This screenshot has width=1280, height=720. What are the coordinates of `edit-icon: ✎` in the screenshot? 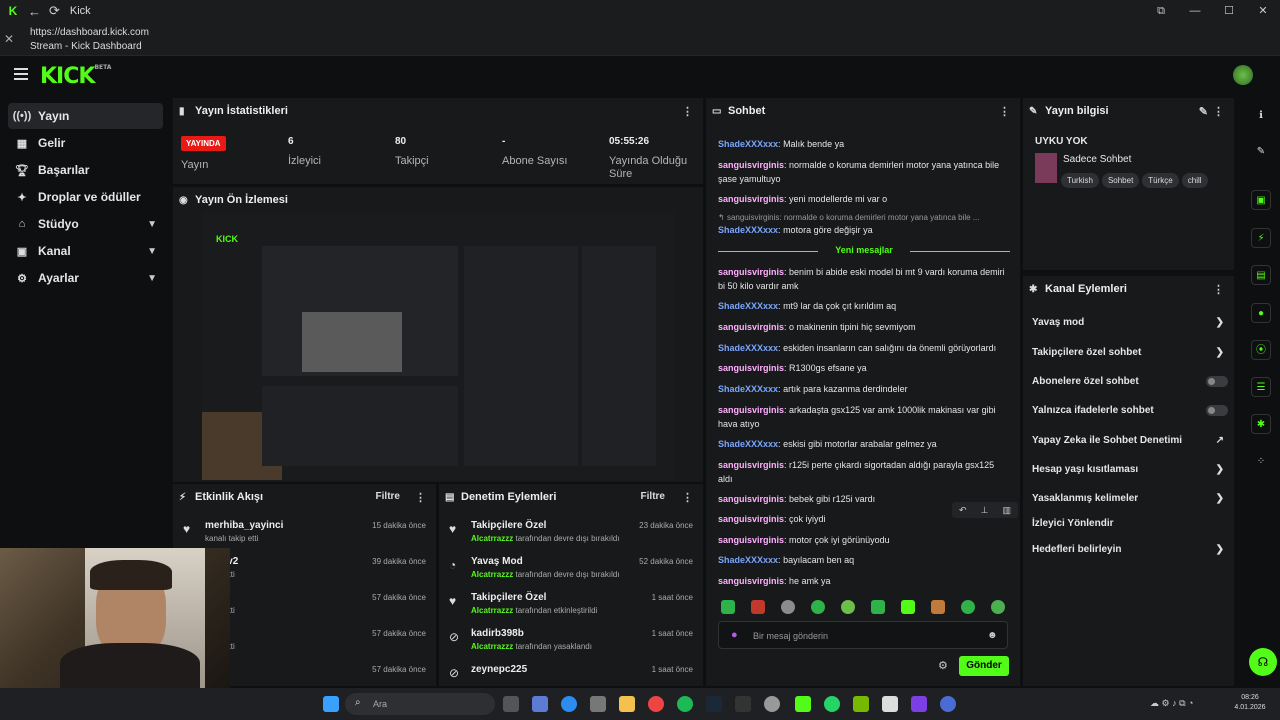 It's located at (1203, 111).